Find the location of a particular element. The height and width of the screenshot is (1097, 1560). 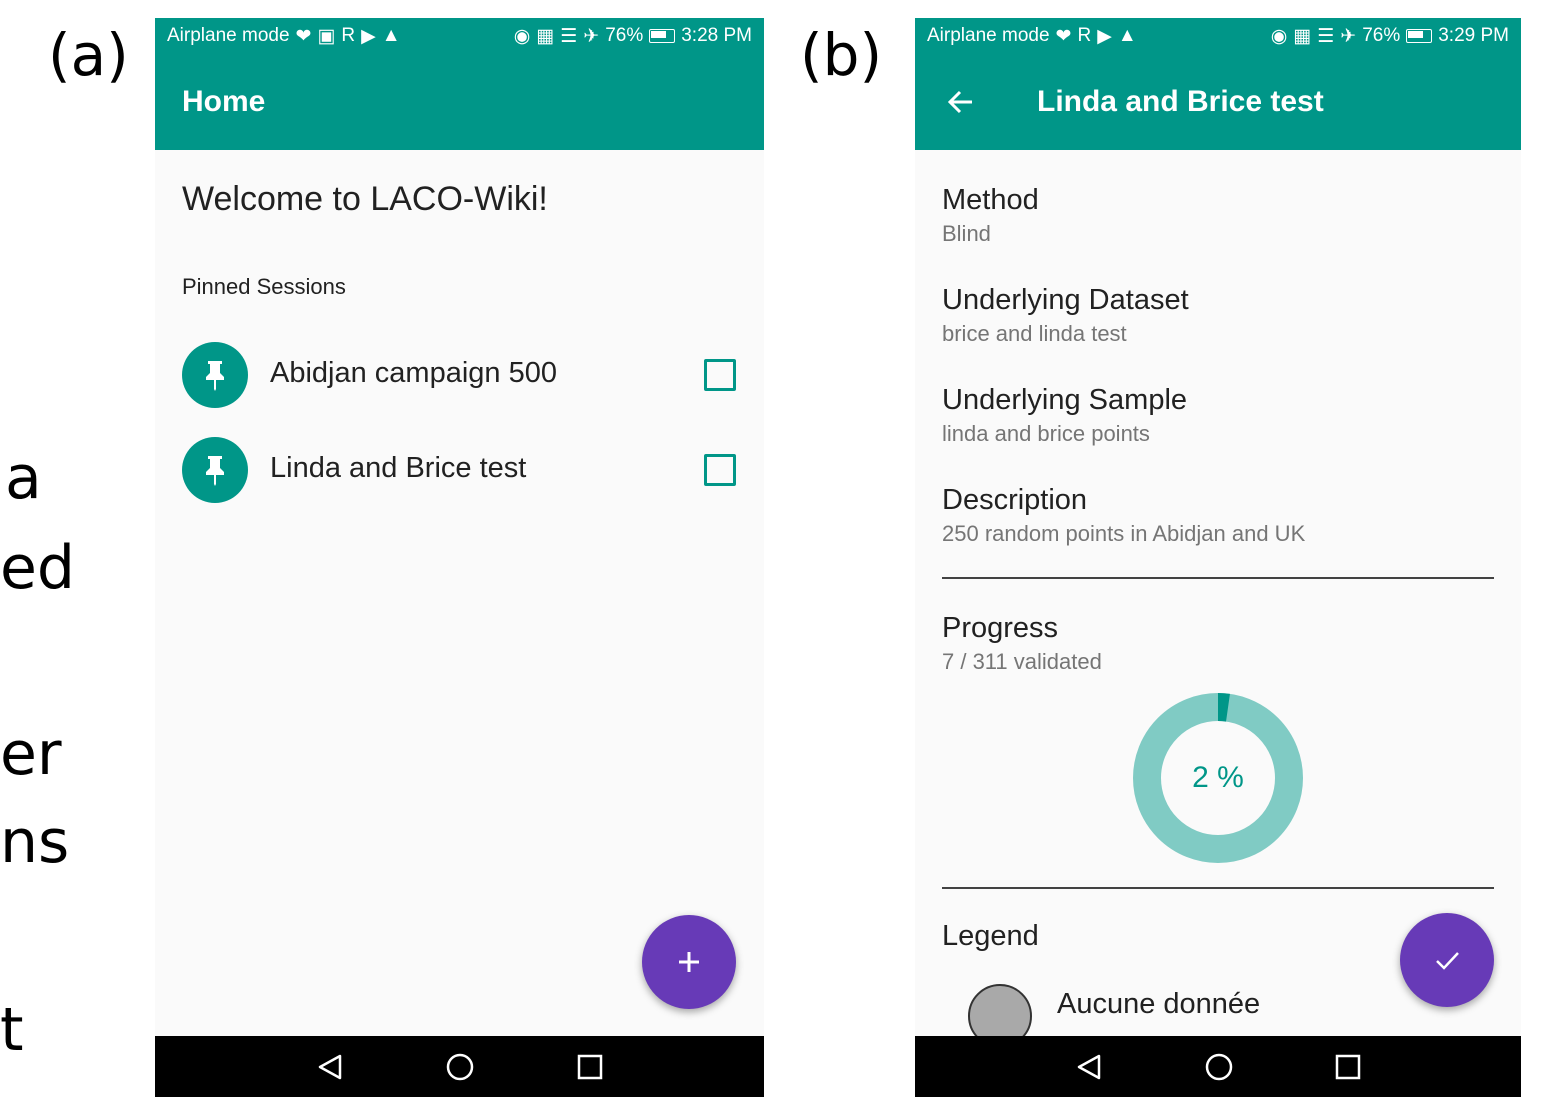

session-label: Abidjan campaign 500 is located at coordinates (413, 373).